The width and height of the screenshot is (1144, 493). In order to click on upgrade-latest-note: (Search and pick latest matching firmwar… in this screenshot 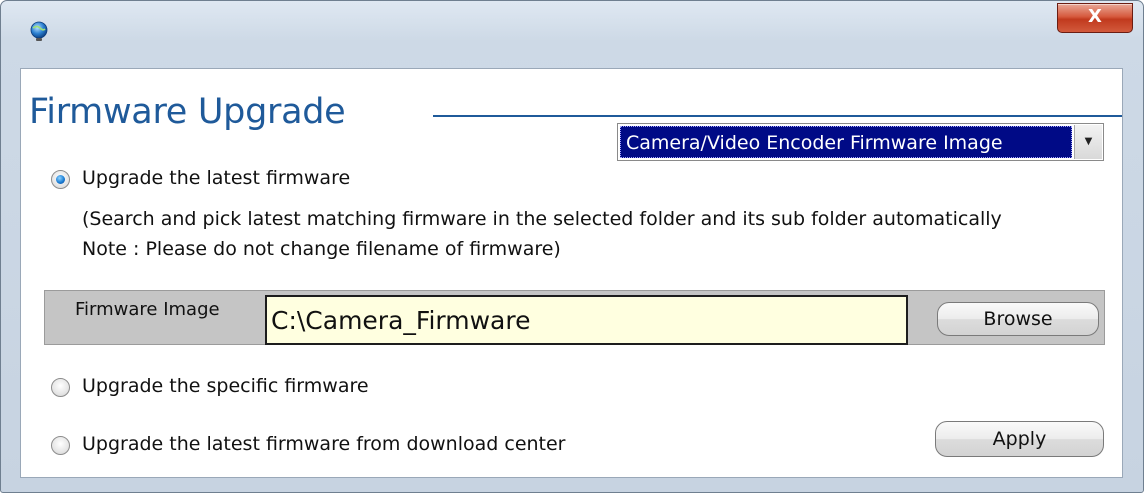, I will do `click(542, 234)`.